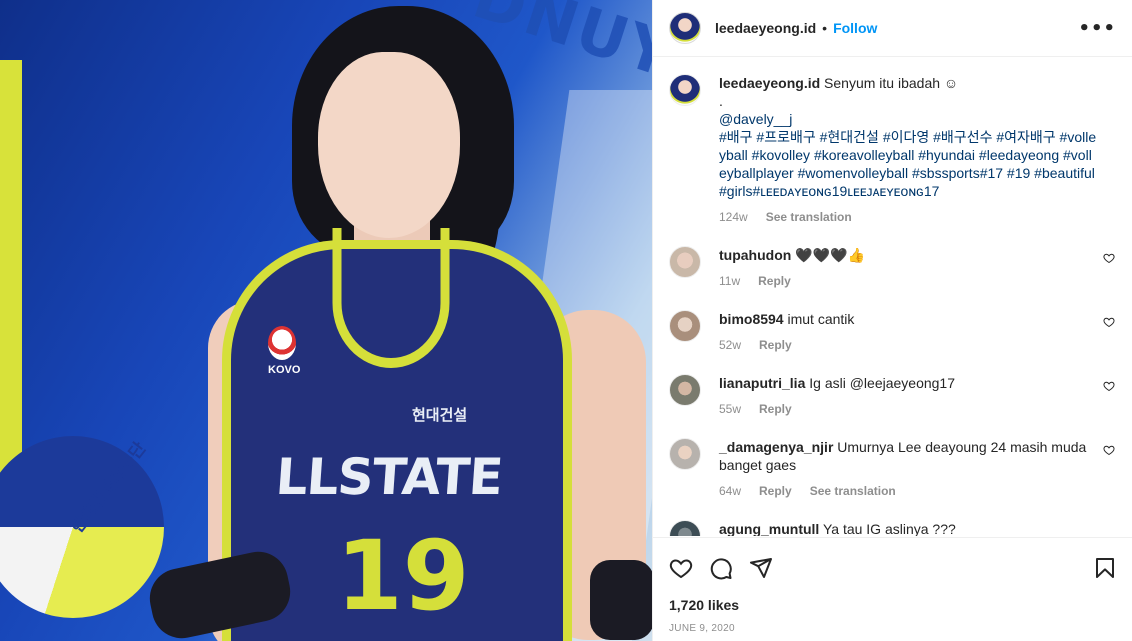 This screenshot has width=1132, height=641. Describe the element at coordinates (730, 409) in the screenshot. I see `comment-time: 55w` at that location.